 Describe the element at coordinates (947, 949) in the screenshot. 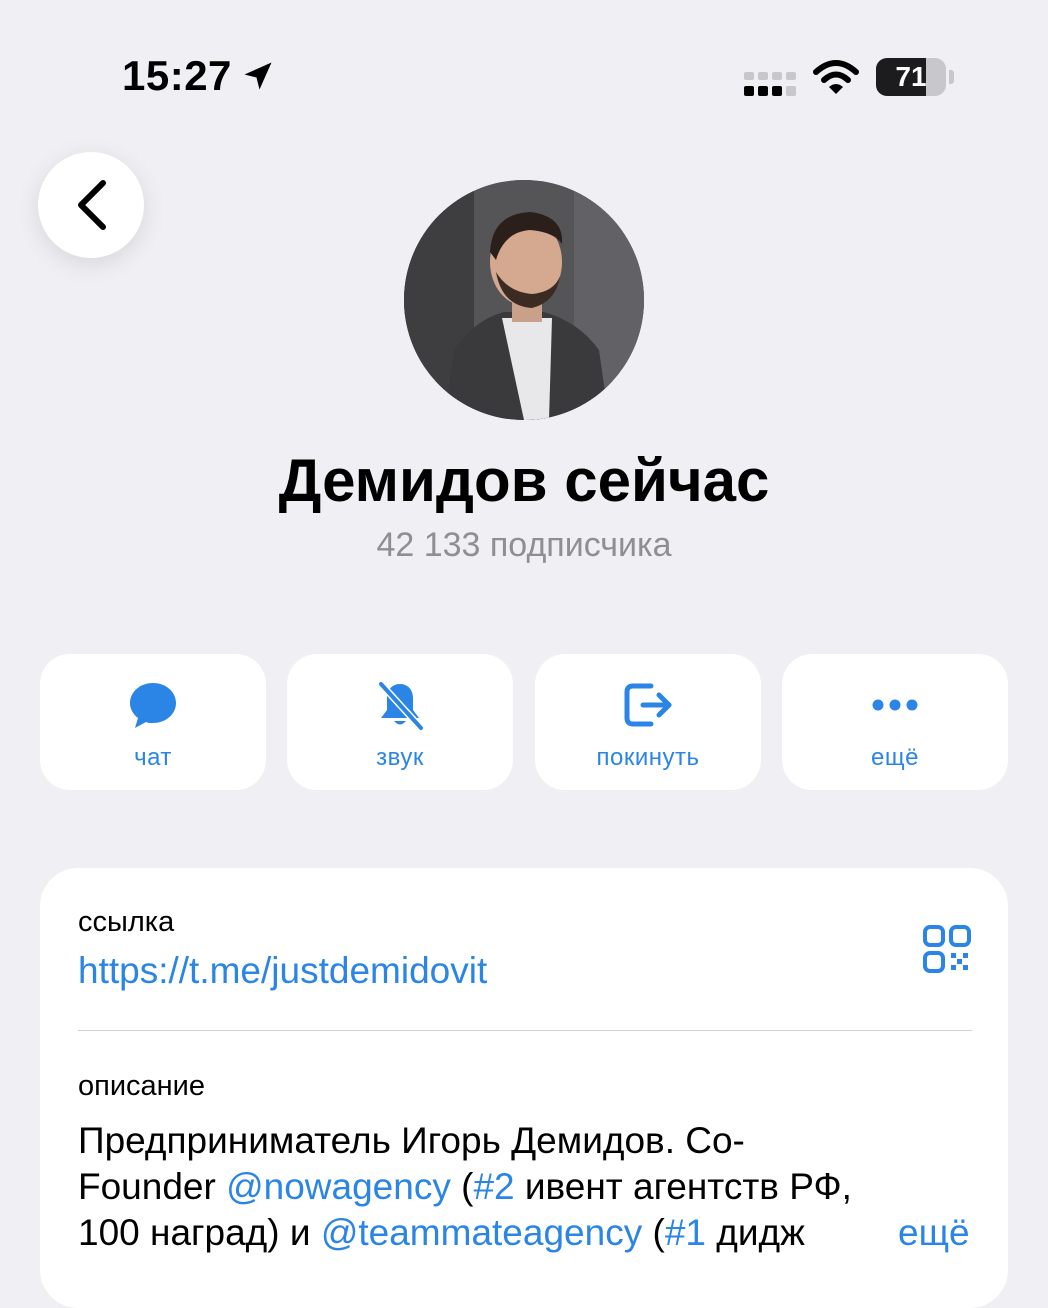

I see `qr-code-icon` at that location.